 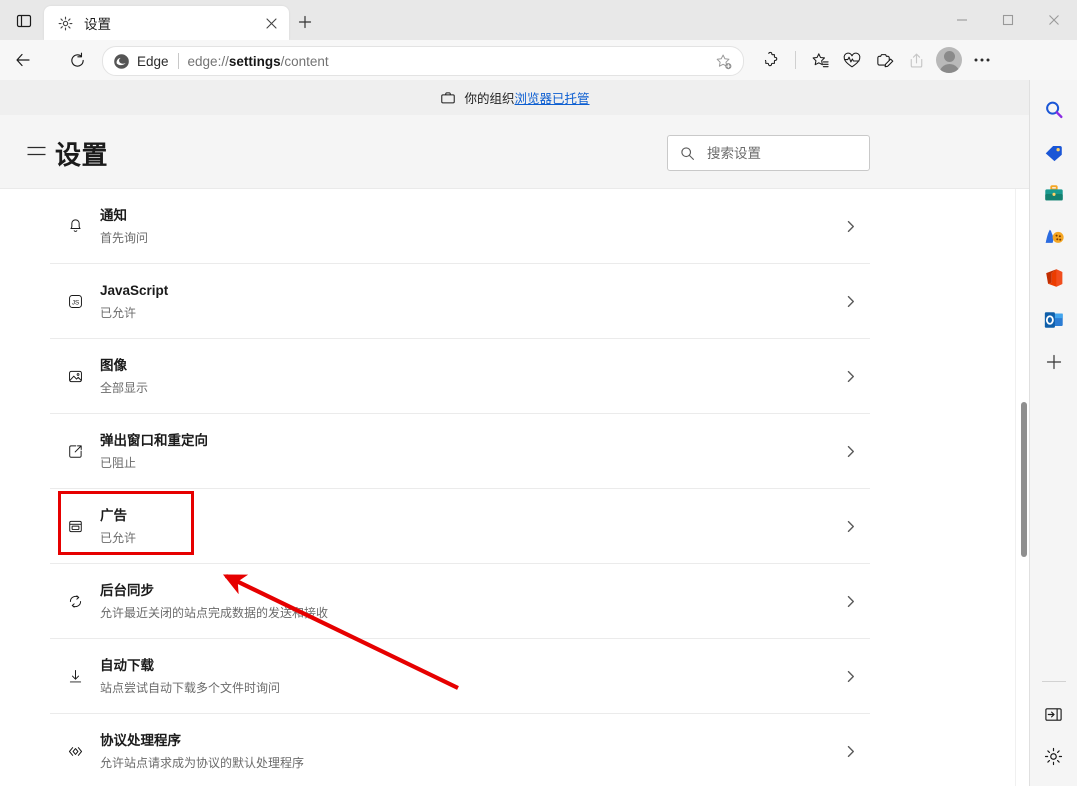 I want to click on tab-title: 设置, so click(x=97, y=24).